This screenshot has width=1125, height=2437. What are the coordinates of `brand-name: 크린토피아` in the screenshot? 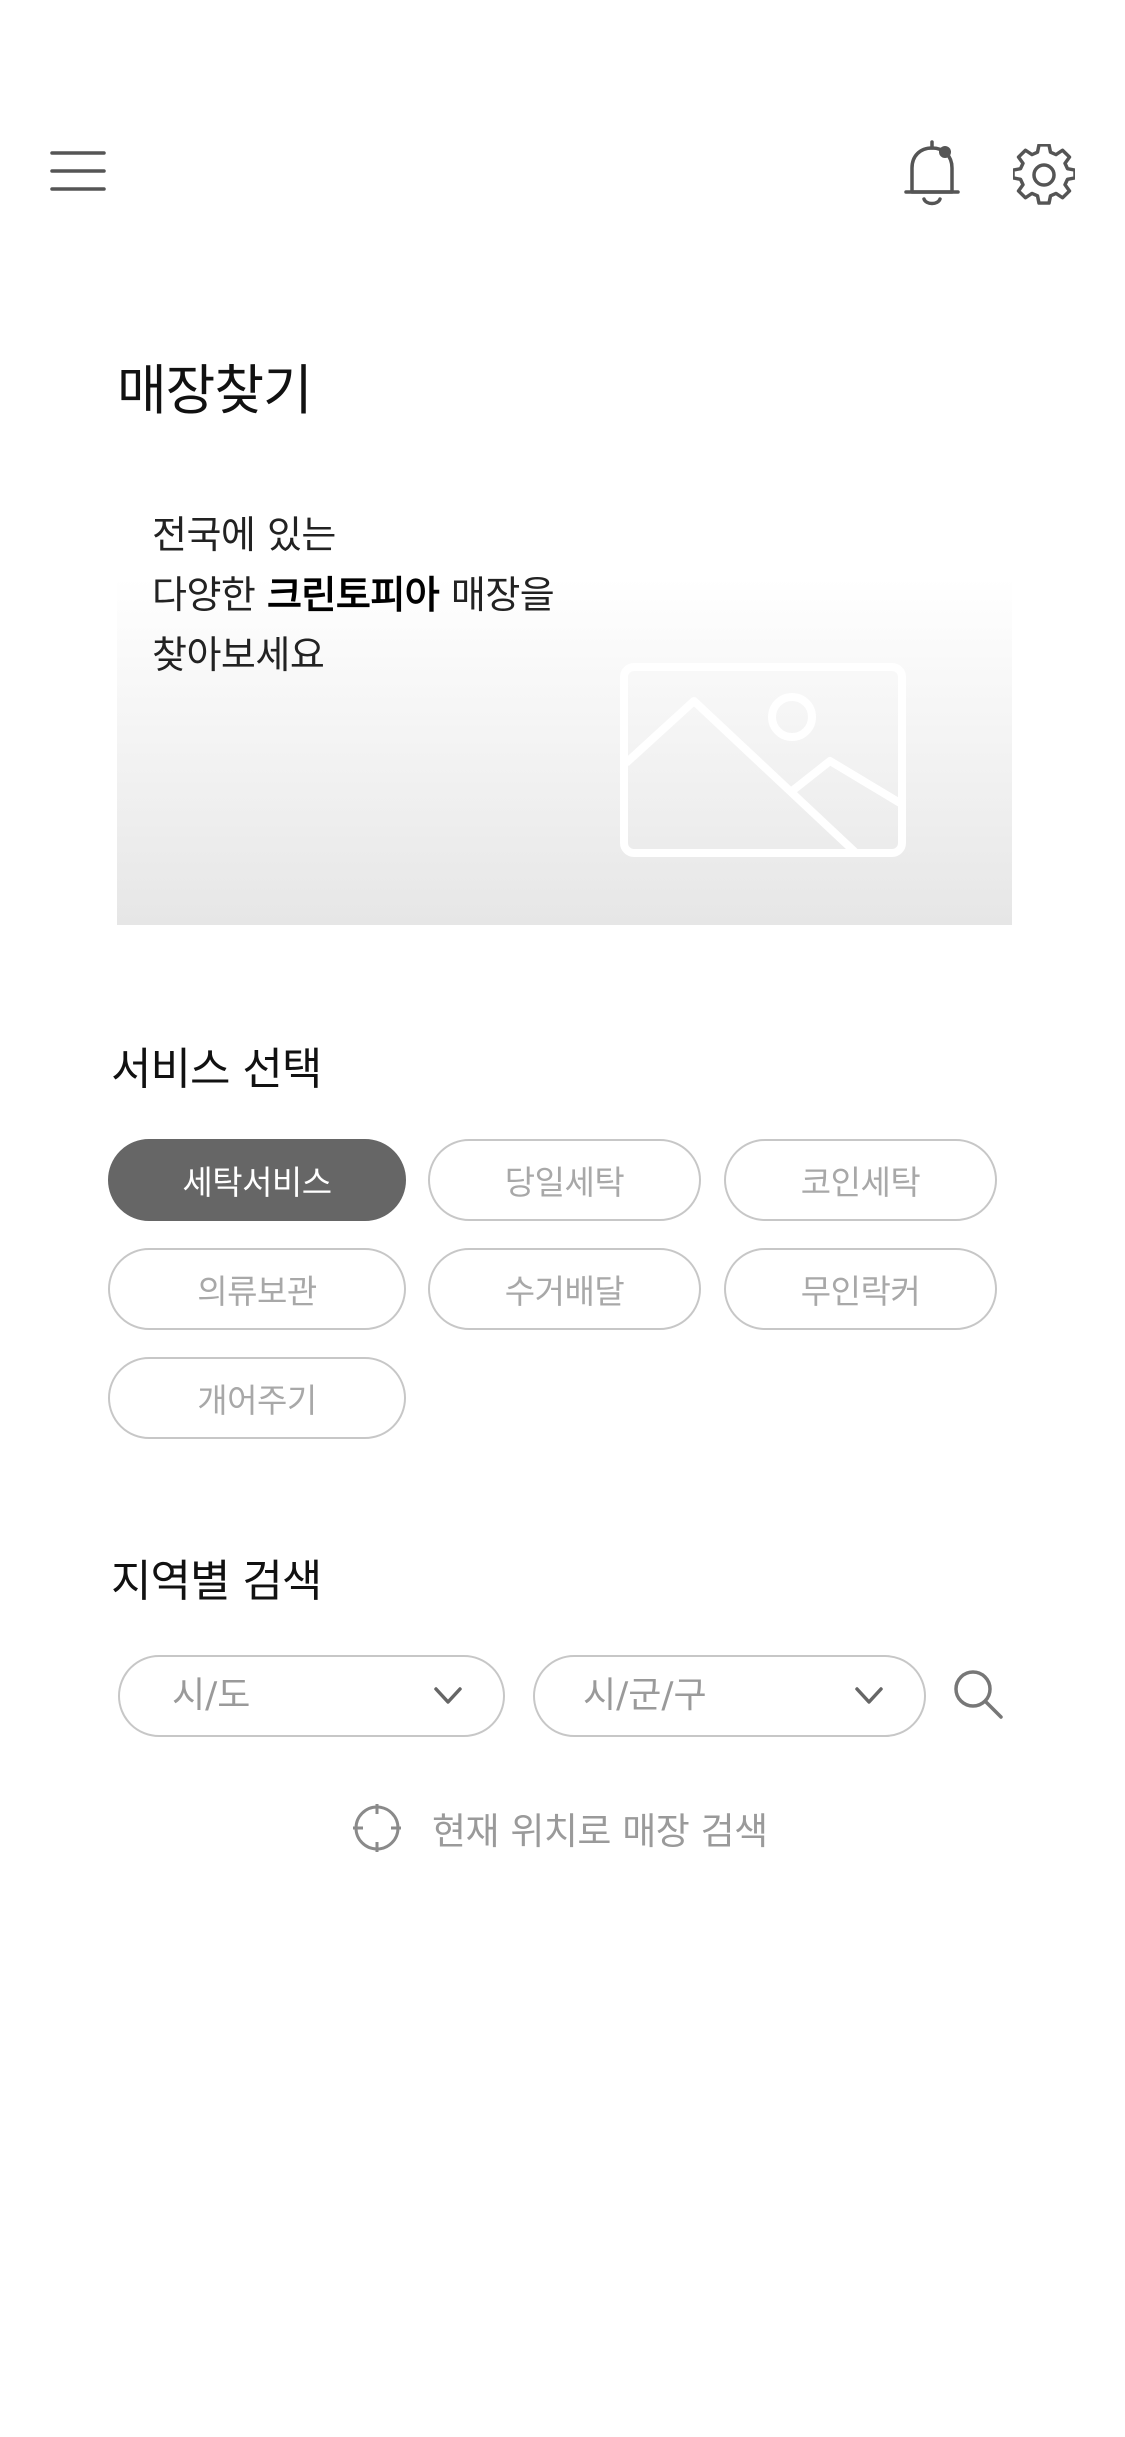 It's located at (353, 595).